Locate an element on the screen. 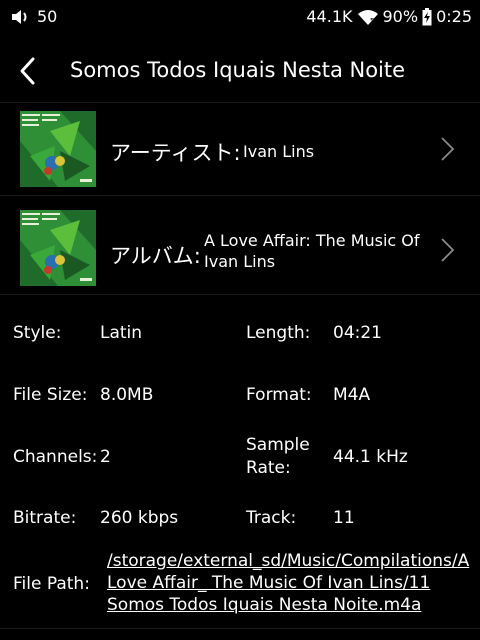 The image size is (480, 640). style-label: Style: is located at coordinates (37, 333).